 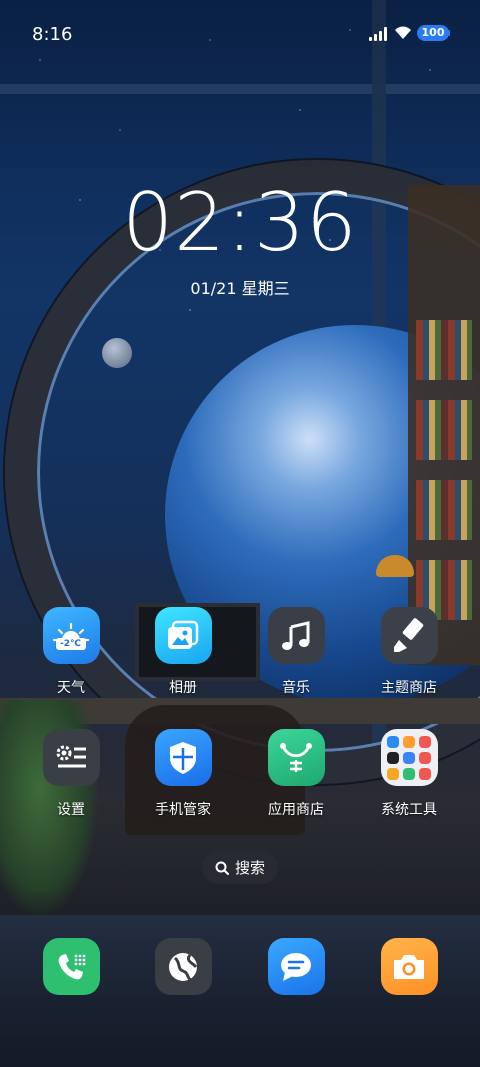 I want to click on app-music: 音乐, so click(x=296, y=652).